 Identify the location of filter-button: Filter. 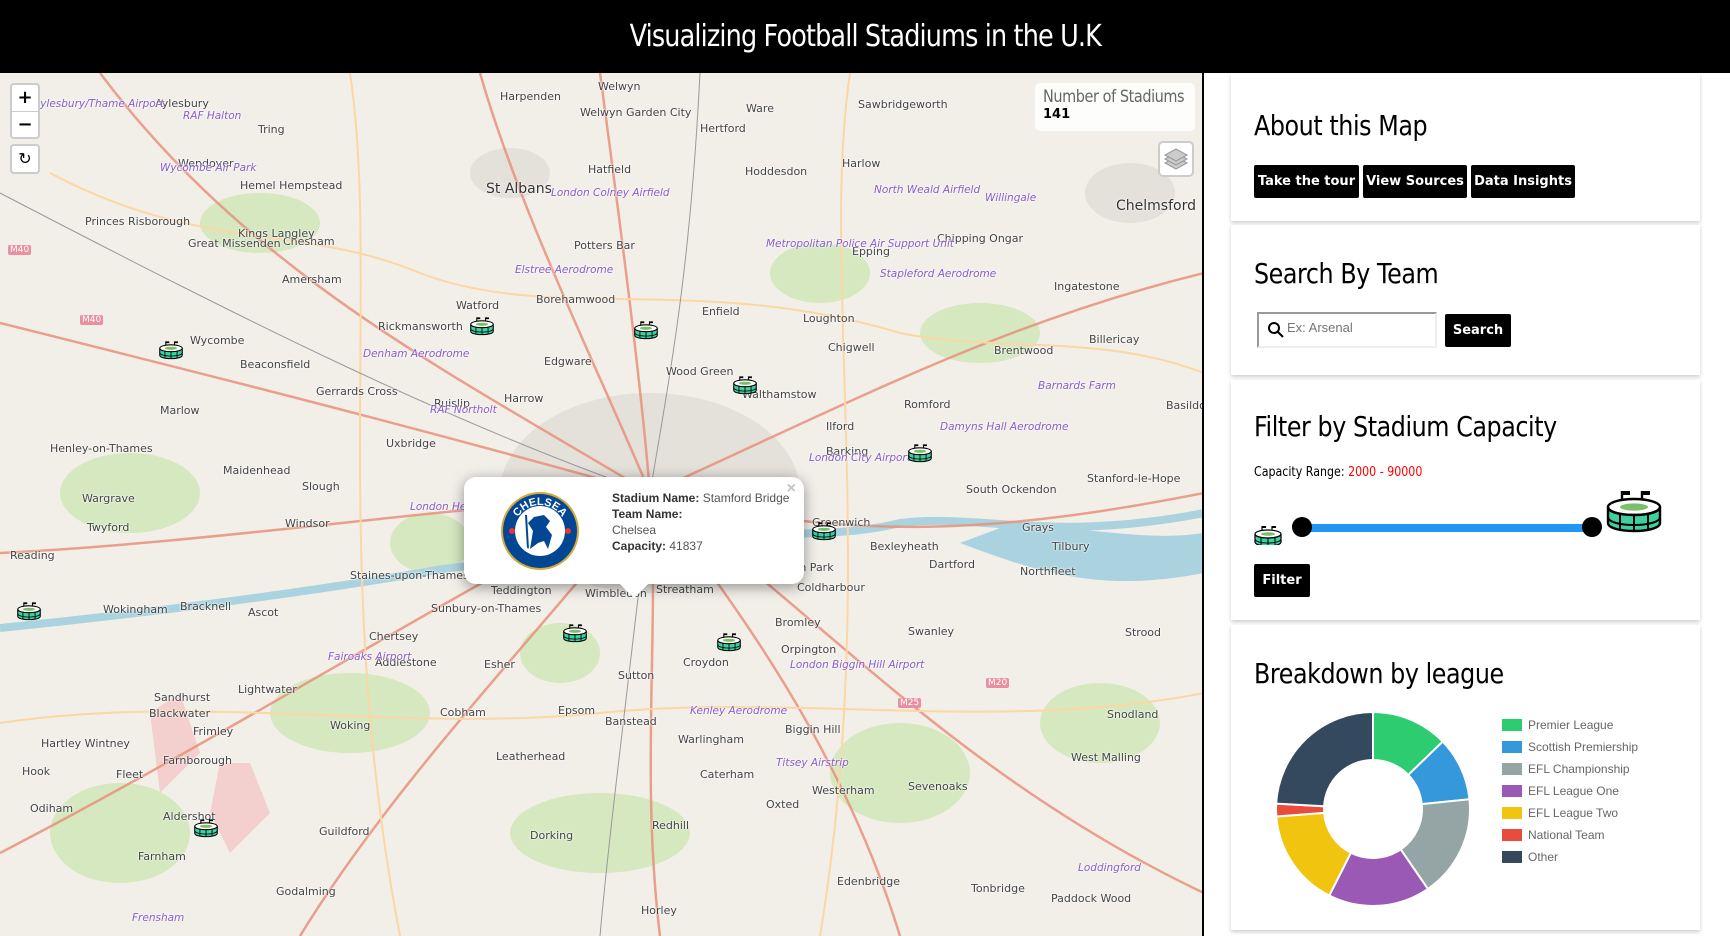
(1282, 580).